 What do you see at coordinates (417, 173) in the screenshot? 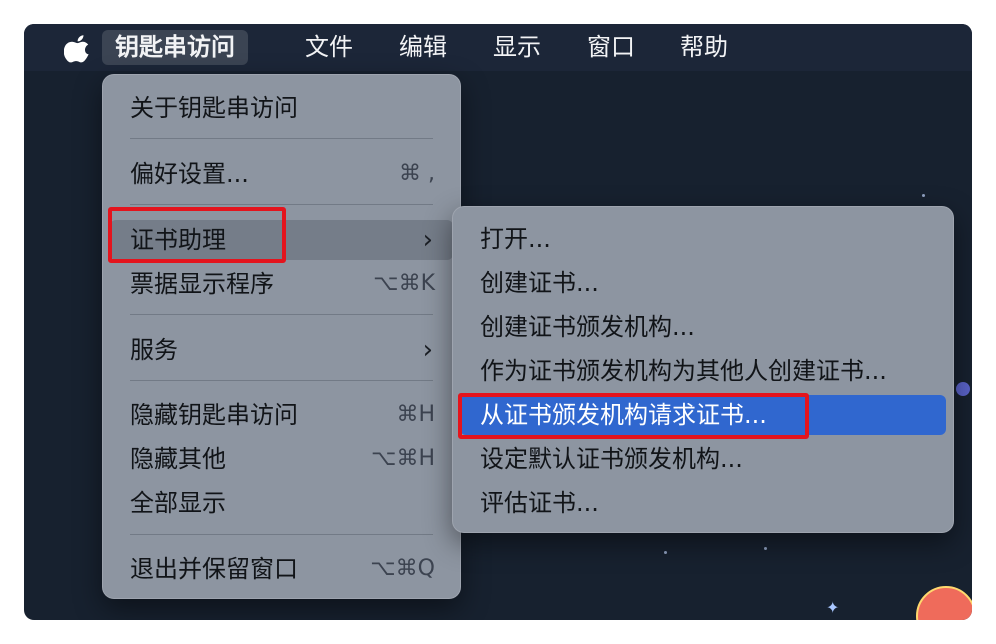
I see `menu-item-shortcut: ⌘ ,` at bounding box center [417, 173].